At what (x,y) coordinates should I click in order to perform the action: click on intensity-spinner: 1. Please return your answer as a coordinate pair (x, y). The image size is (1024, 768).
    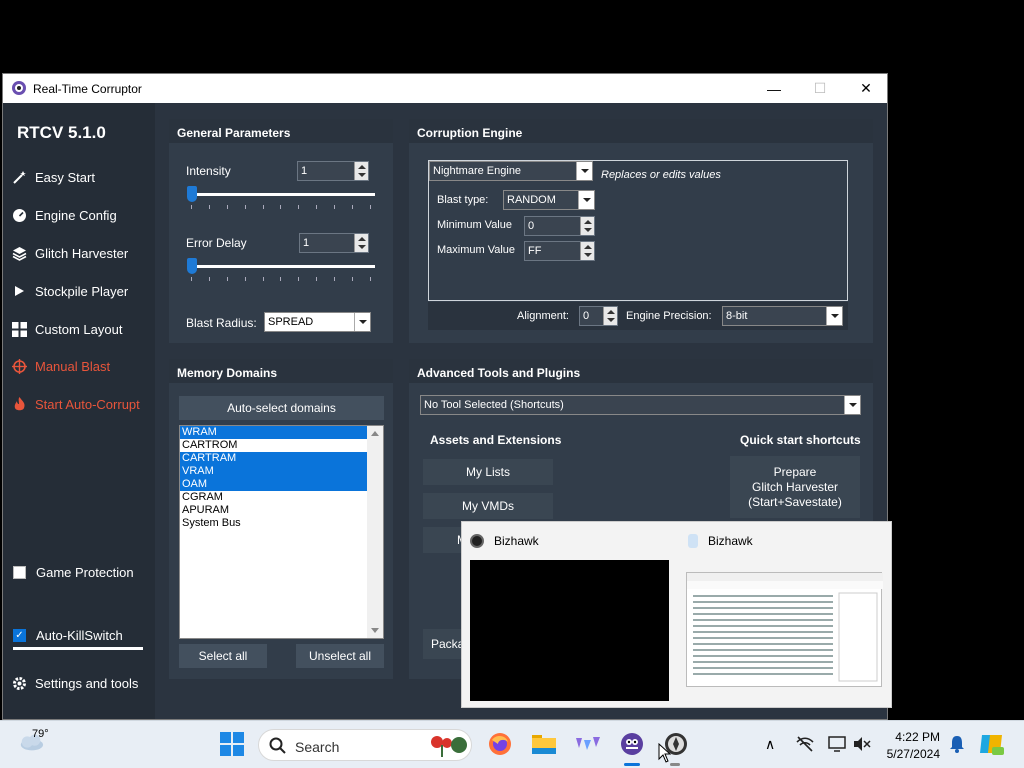
    Looking at the image, I should click on (333, 171).